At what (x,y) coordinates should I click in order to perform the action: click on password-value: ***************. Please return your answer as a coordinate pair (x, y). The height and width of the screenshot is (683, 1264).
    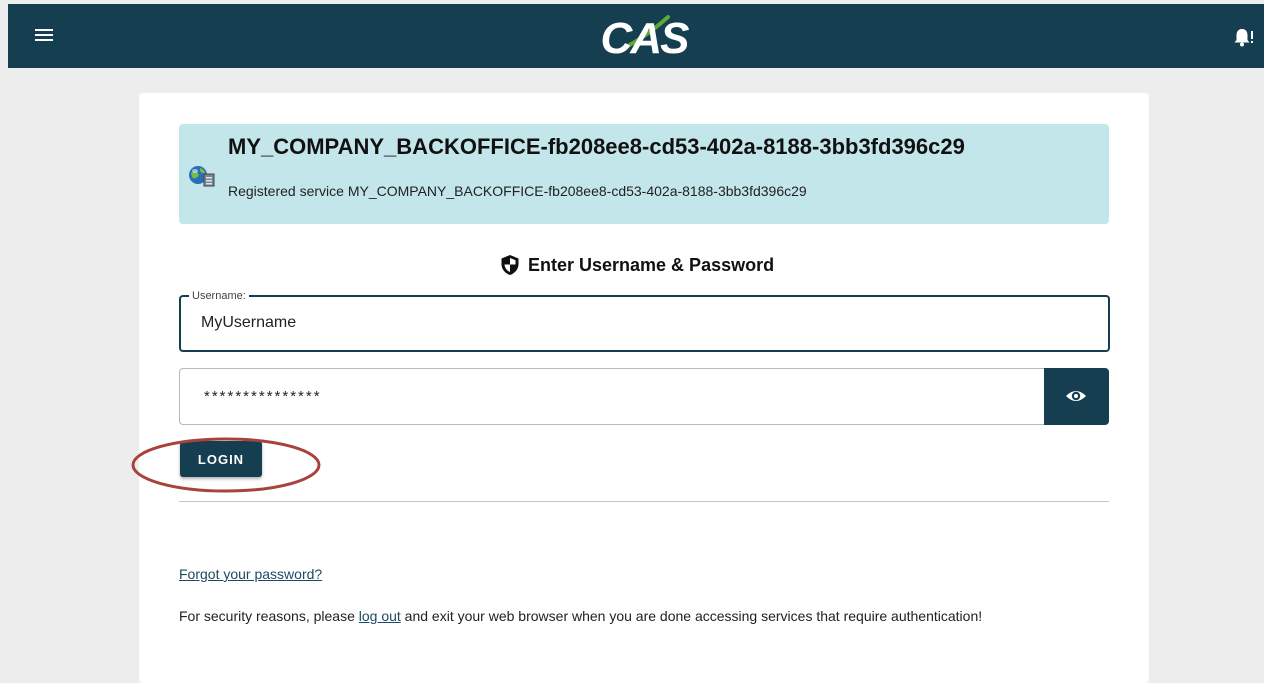
    Looking at the image, I should click on (263, 396).